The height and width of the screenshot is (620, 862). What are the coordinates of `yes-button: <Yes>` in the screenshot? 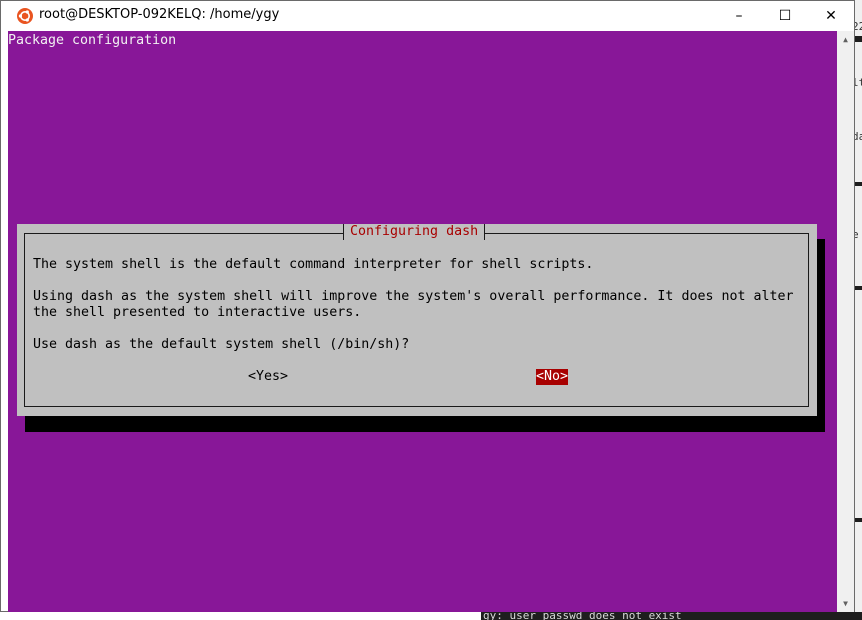 It's located at (268, 377).